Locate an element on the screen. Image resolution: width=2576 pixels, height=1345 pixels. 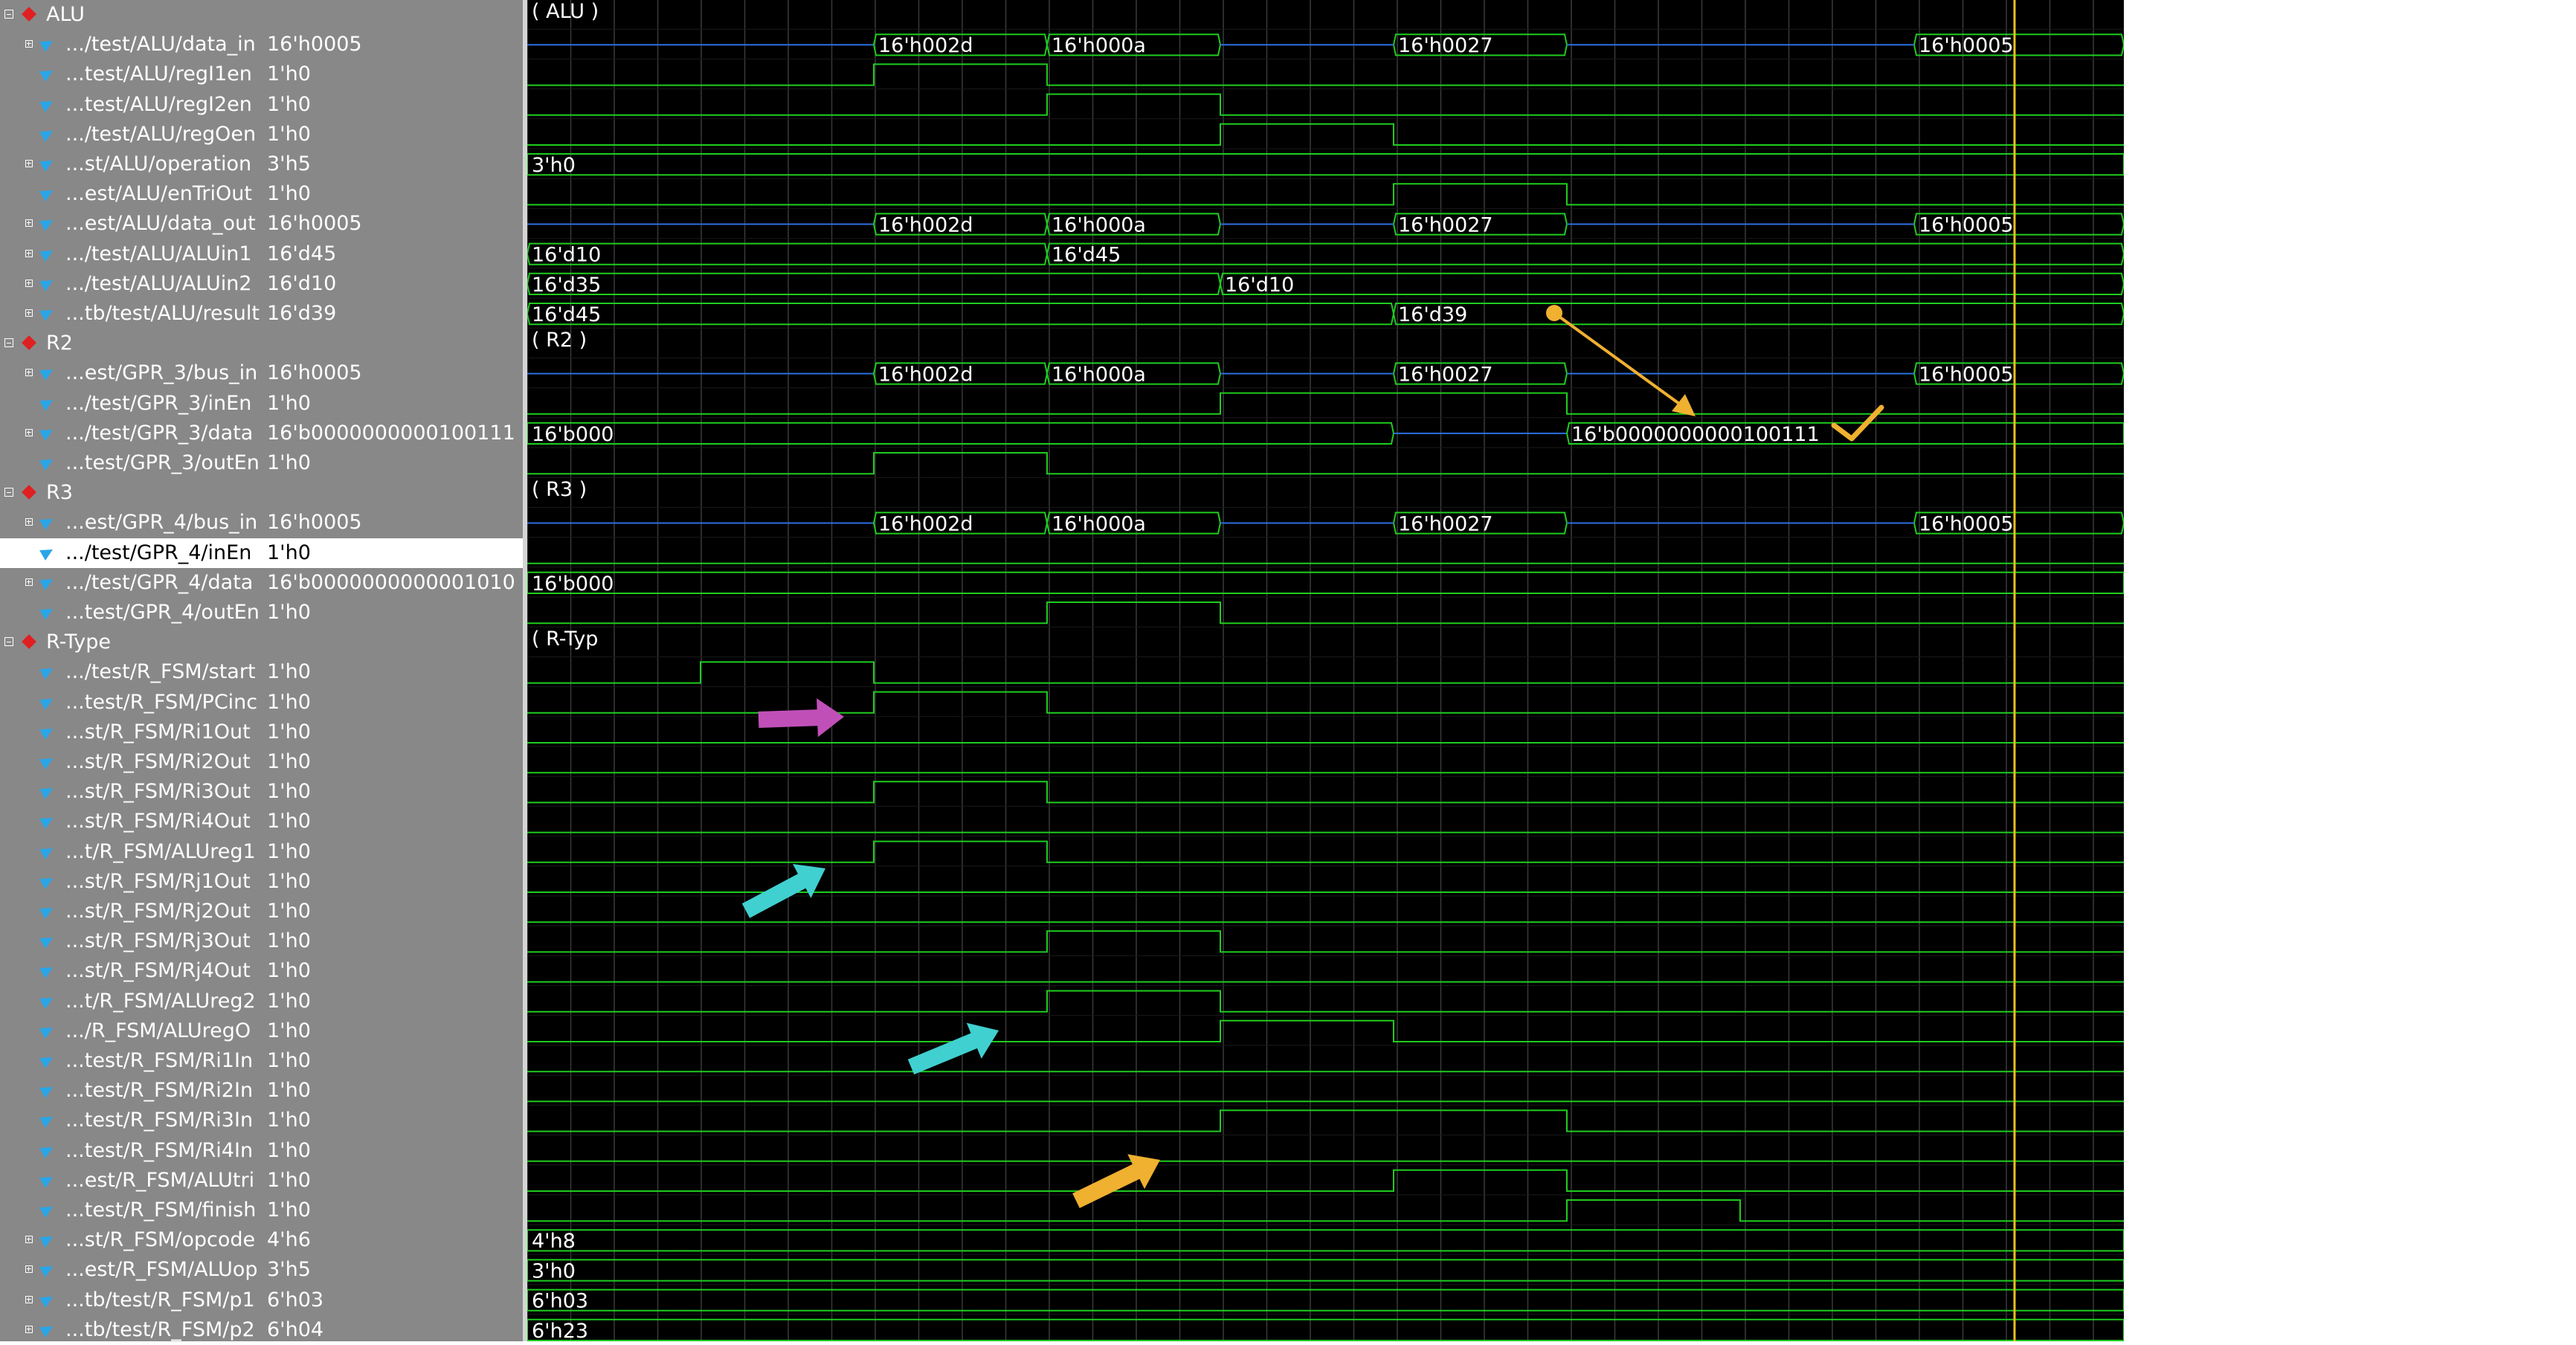
signal-row: ...est/ALU/enTriOut 1'h0 is located at coordinates (261, 194).